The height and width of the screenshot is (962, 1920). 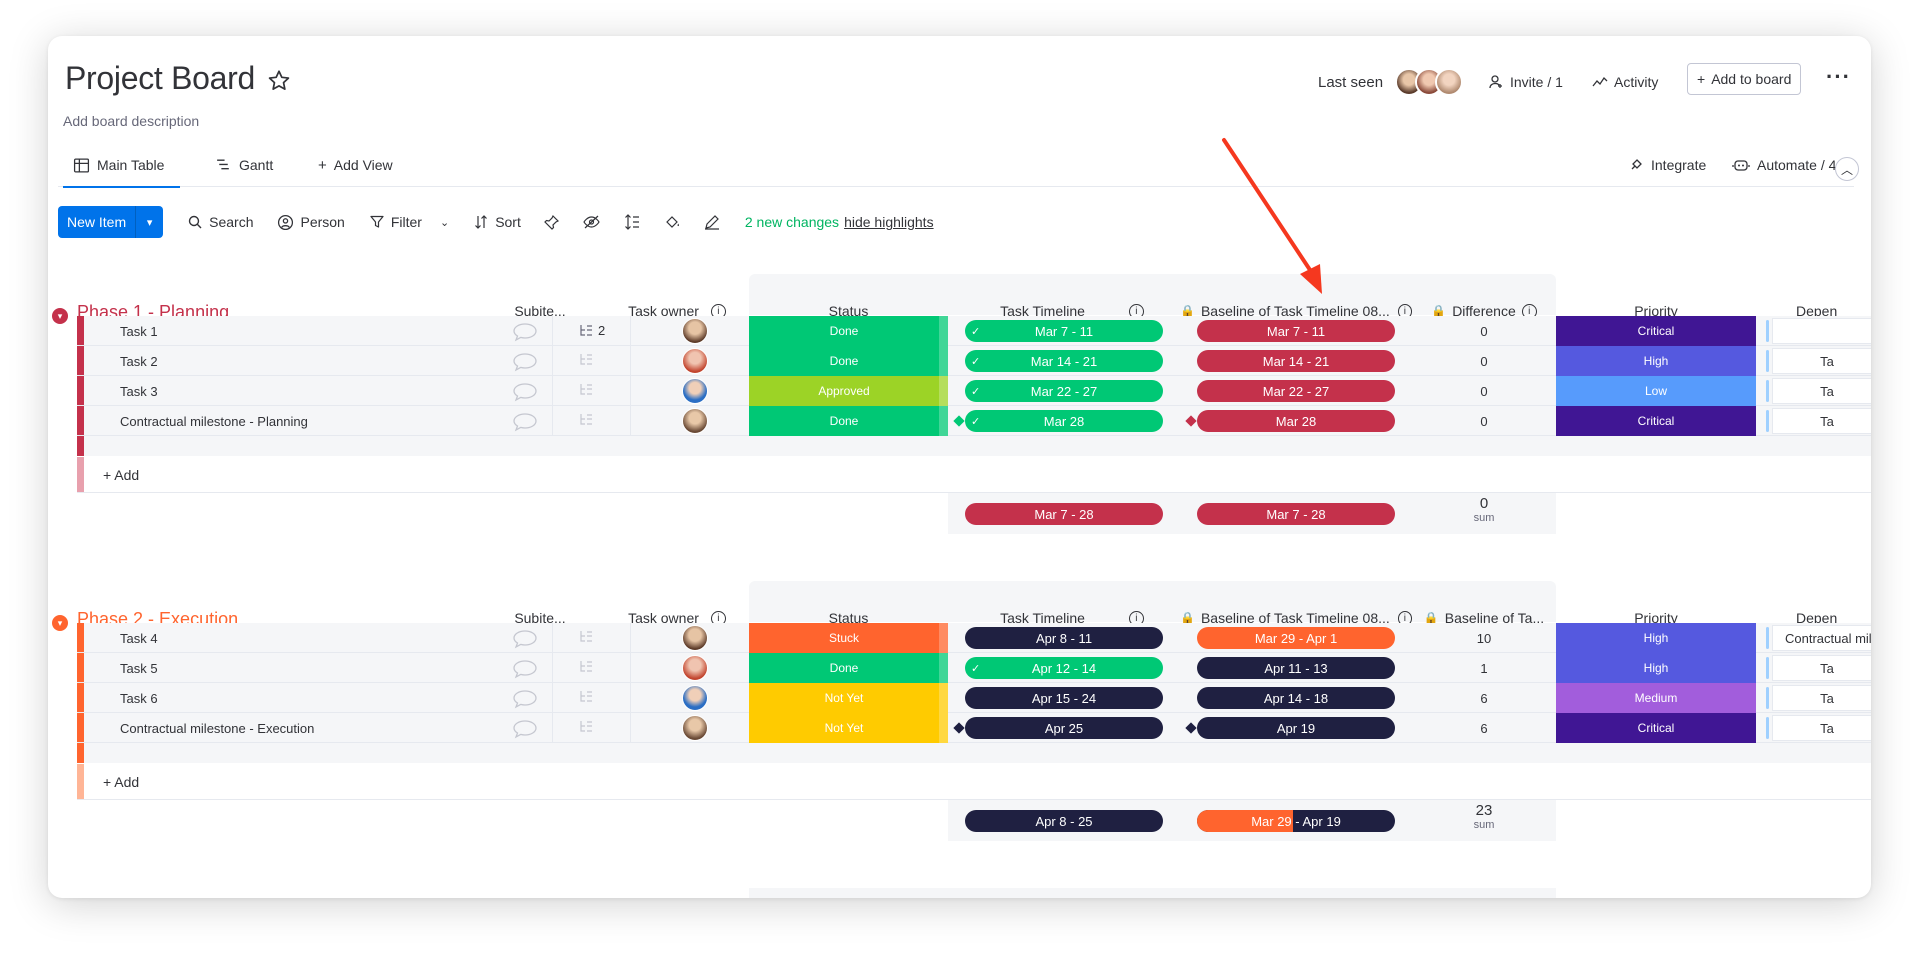 What do you see at coordinates (712, 222) in the screenshot?
I see `edit-icon` at bounding box center [712, 222].